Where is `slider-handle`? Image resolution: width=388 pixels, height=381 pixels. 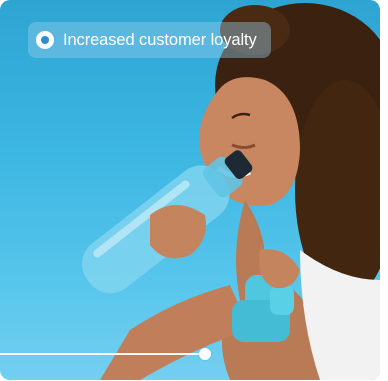 slider-handle is located at coordinates (205, 354).